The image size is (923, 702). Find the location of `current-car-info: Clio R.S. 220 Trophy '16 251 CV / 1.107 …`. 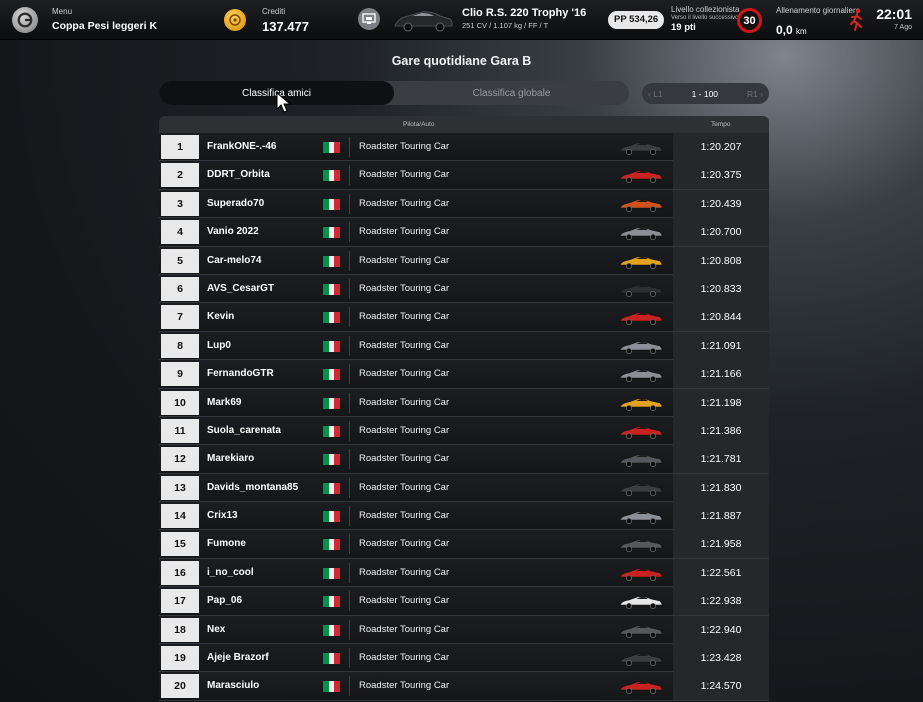

current-car-info: Clio R.S. 220 Trophy '16 251 CV / 1.107 … is located at coordinates (524, 18).